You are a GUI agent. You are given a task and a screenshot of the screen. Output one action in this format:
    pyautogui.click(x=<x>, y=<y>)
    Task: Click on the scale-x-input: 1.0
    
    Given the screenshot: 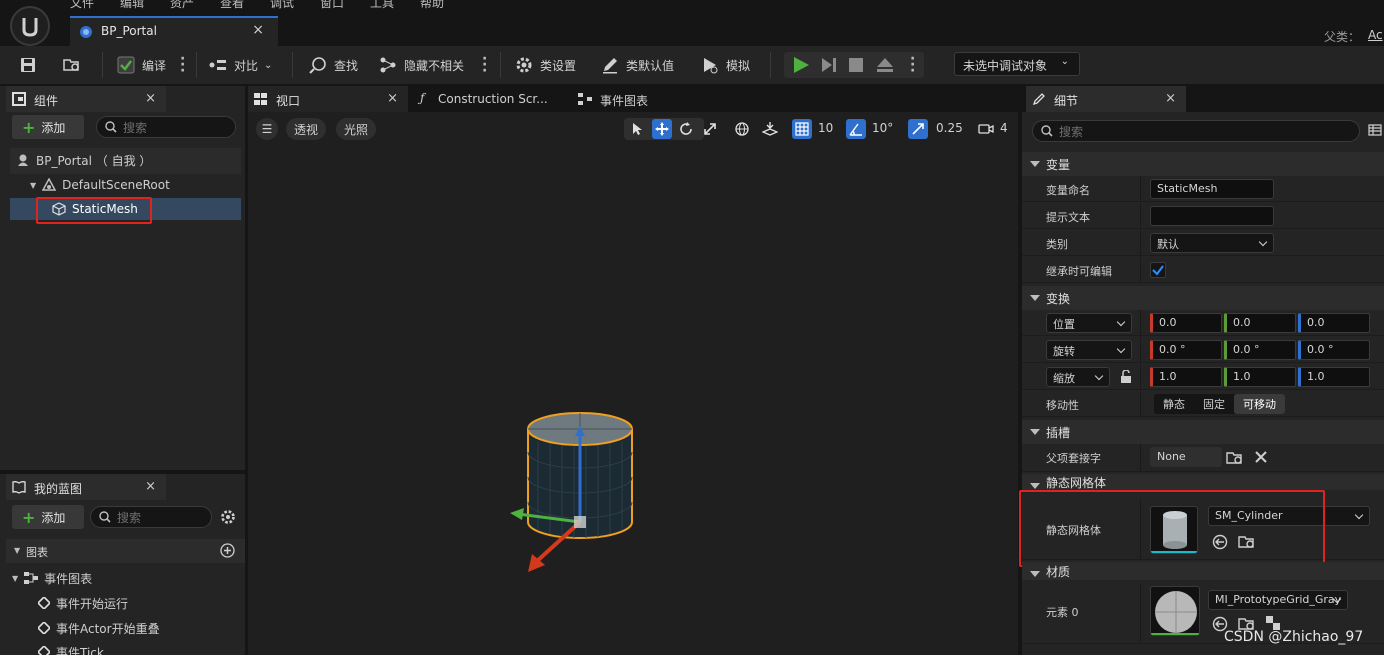 What is the action you would take?
    pyautogui.click(x=1186, y=377)
    